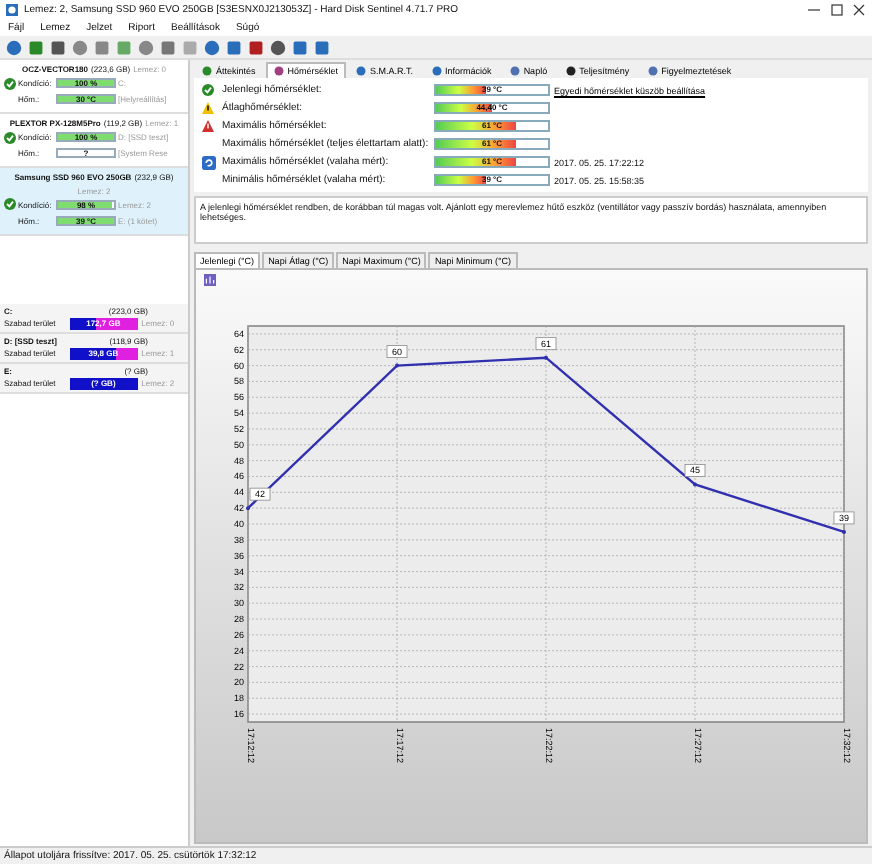 The width and height of the screenshot is (872, 864). What do you see at coordinates (858, 10) in the screenshot?
I see `close-icon` at bounding box center [858, 10].